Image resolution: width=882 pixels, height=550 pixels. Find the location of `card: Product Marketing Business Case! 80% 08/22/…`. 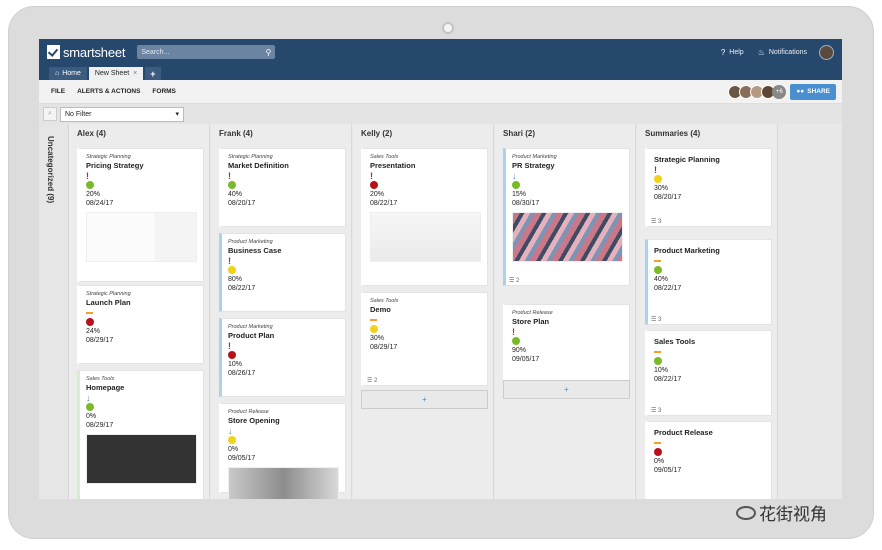

card: Product Marketing Business Case! 80% 08/22/… is located at coordinates (282, 272).